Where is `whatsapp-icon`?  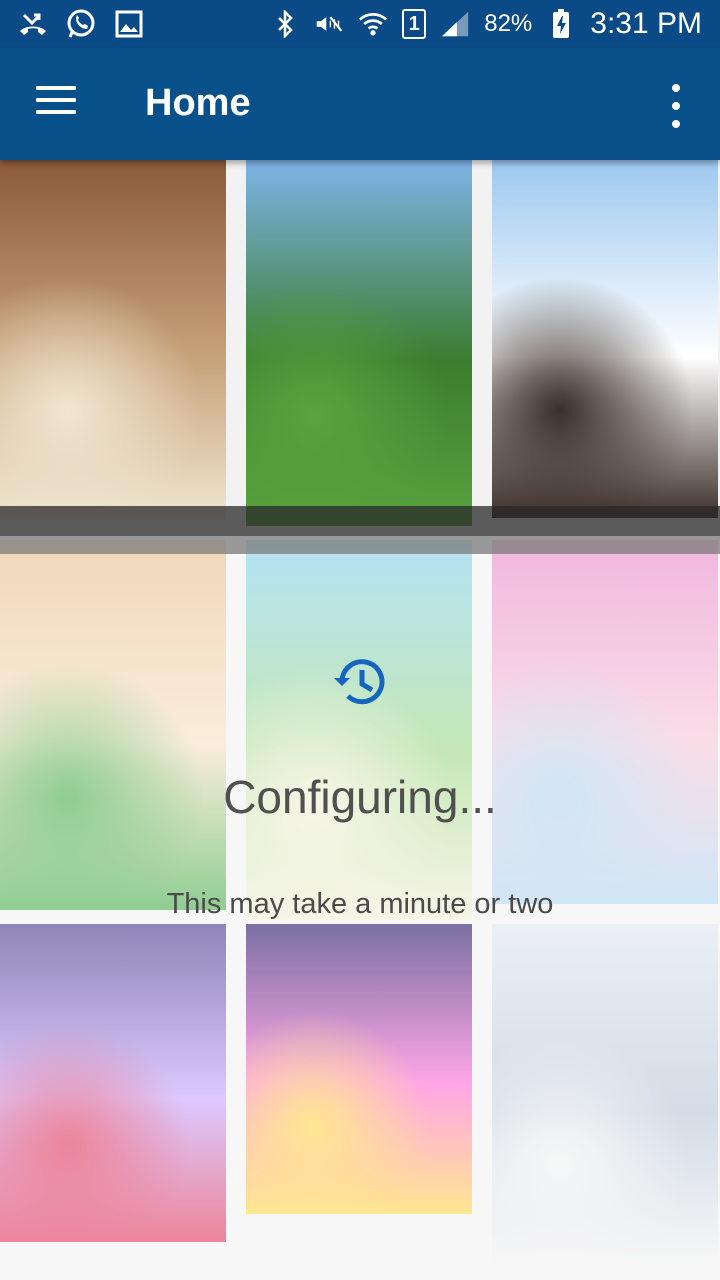
whatsapp-icon is located at coordinates (81, 24).